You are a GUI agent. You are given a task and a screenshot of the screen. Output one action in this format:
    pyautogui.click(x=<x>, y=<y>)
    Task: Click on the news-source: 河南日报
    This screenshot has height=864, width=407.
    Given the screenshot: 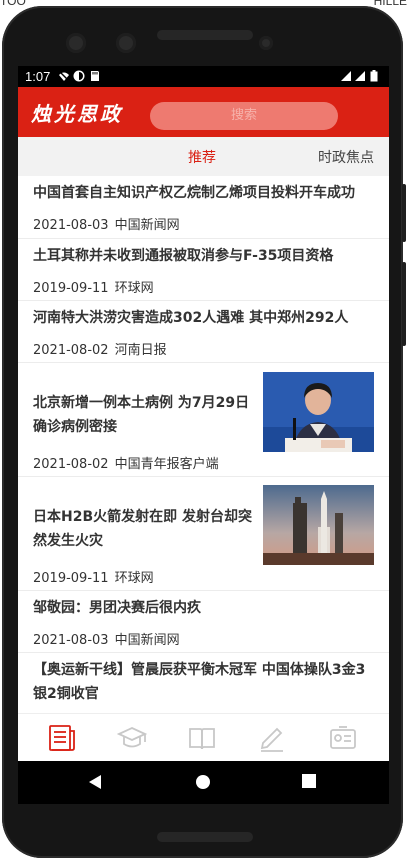 What is the action you would take?
    pyautogui.click(x=140, y=350)
    